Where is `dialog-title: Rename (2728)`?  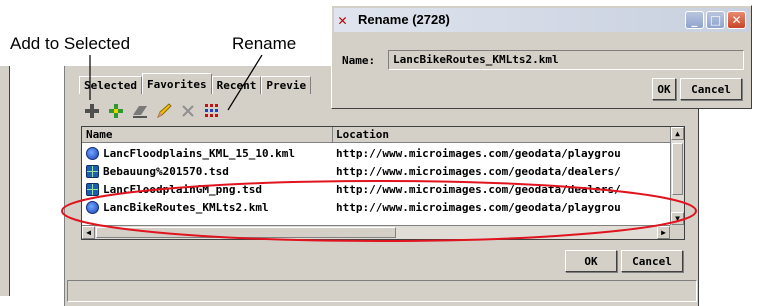
dialog-title: Rename (2728) is located at coordinates (404, 19).